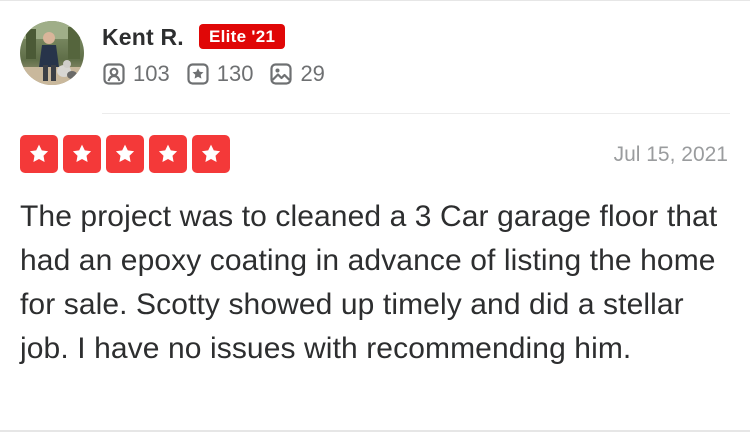 The image size is (750, 432). What do you see at coordinates (143, 37) in the screenshot?
I see `user-name: Kent R.` at bounding box center [143, 37].